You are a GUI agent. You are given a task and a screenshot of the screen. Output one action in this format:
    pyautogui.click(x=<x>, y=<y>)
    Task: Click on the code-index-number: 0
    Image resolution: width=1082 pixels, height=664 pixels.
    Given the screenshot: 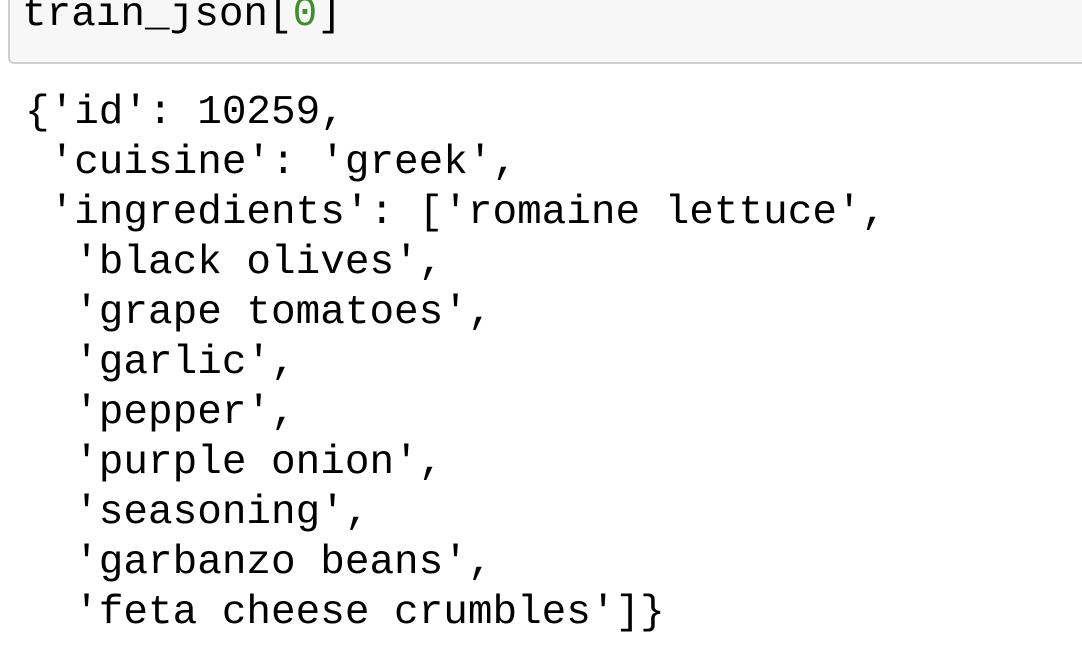 What is the action you would take?
    pyautogui.click(x=305, y=19)
    